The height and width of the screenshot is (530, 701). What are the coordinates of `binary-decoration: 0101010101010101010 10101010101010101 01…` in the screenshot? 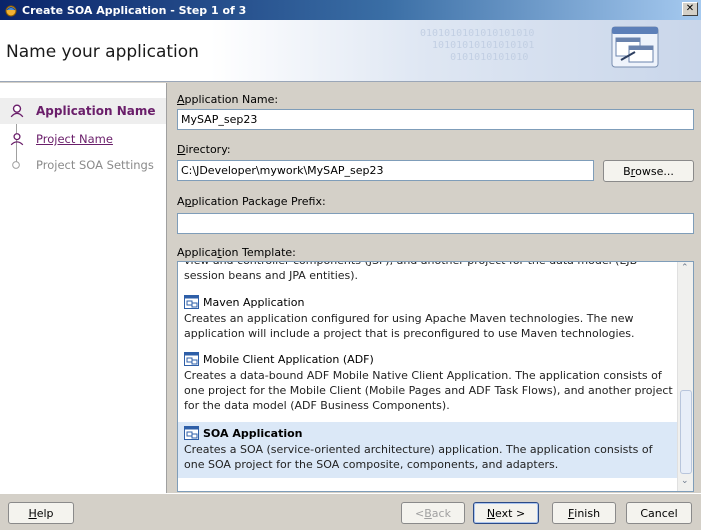 It's located at (477, 45).